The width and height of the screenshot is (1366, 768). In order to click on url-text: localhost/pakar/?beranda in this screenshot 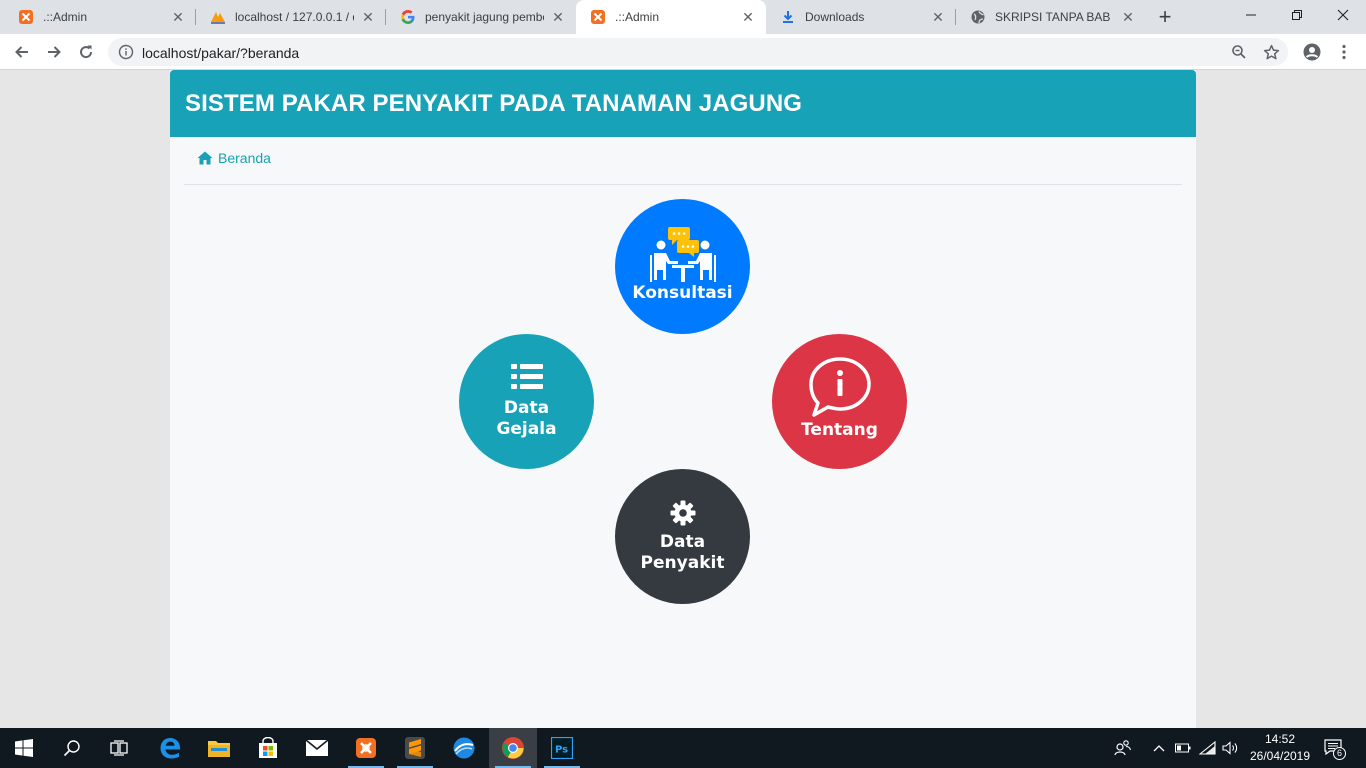, I will do `click(221, 53)`.